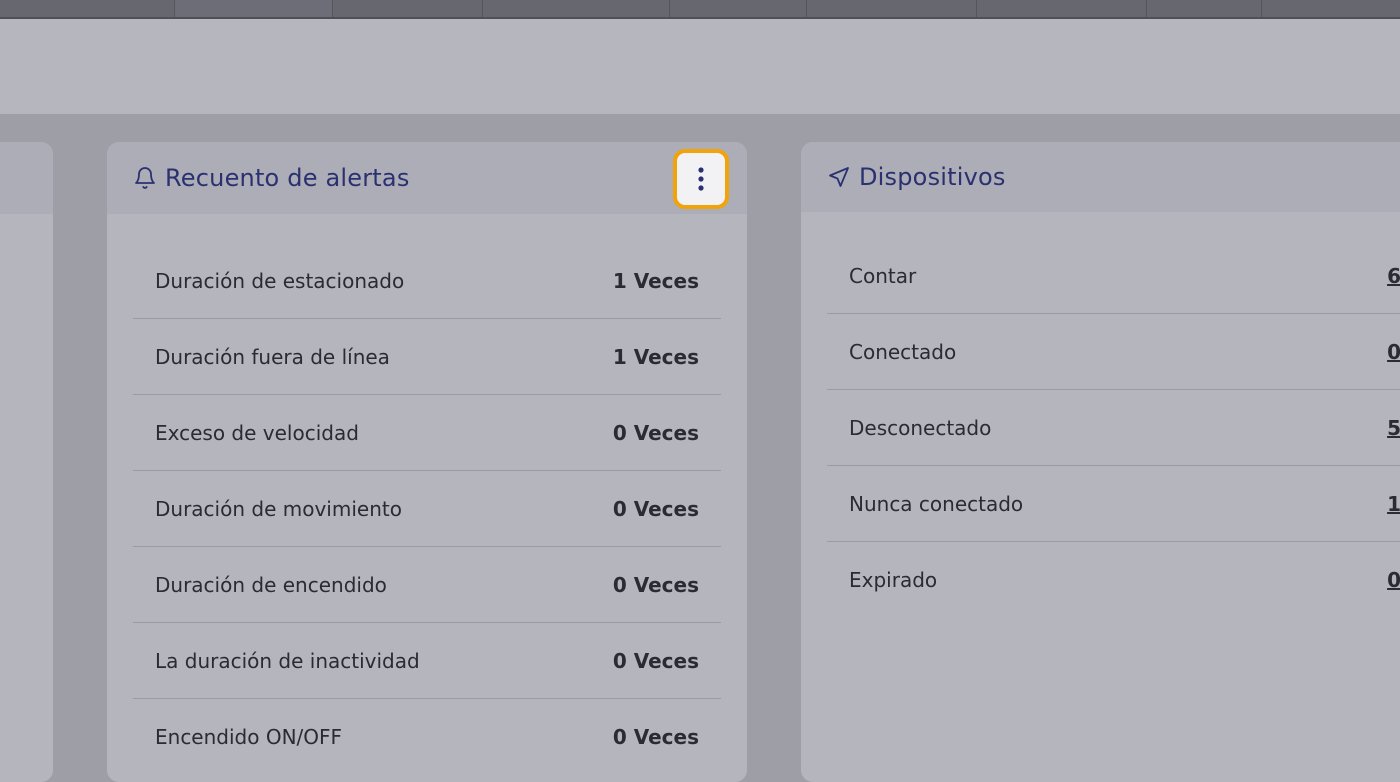  I want to click on vertical-dots-icon, so click(701, 179).